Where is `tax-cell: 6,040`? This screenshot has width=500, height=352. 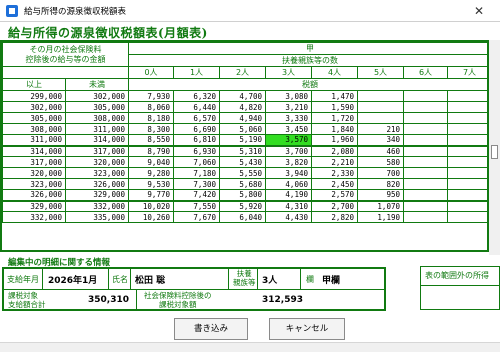
tax-cell: 6,040 is located at coordinates (242, 217).